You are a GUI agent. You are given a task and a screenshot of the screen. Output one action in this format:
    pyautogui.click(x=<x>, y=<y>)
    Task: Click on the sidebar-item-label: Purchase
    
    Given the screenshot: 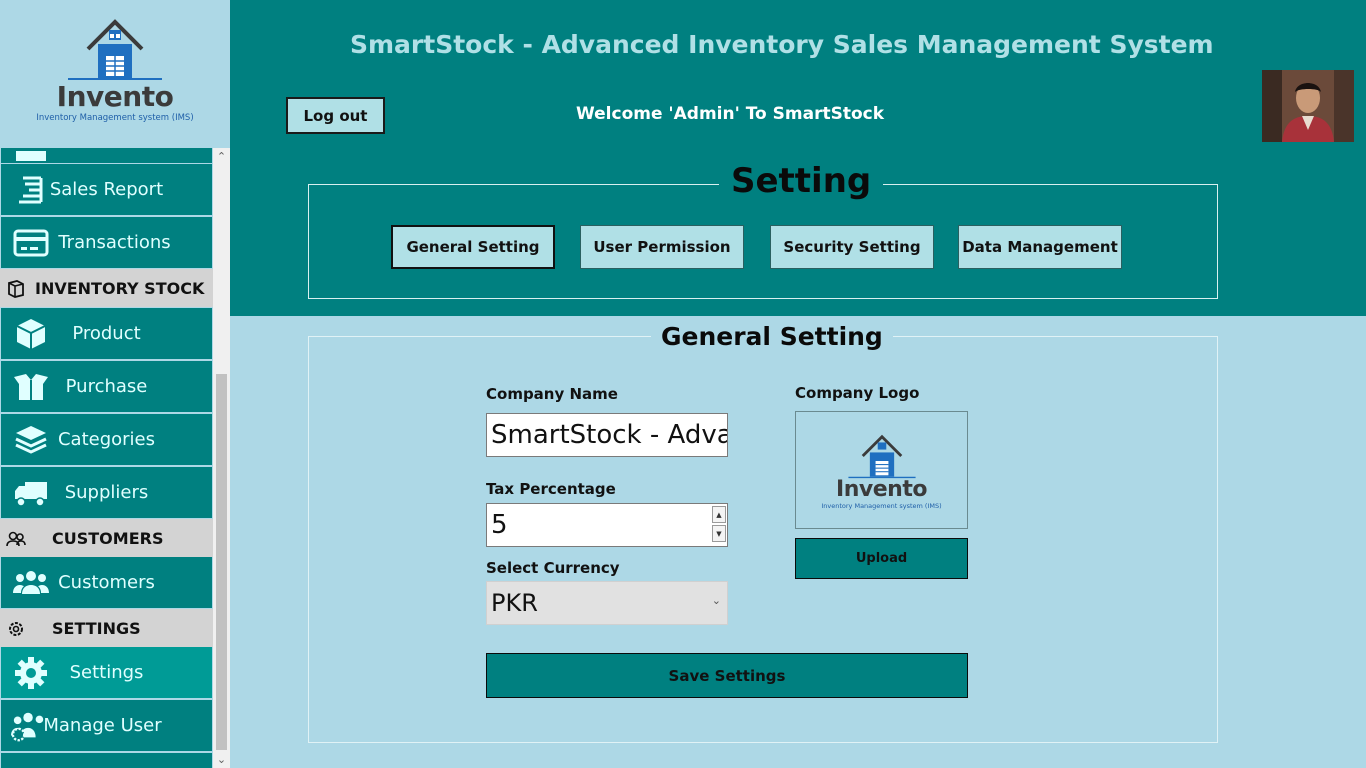 What is the action you would take?
    pyautogui.click(x=106, y=386)
    